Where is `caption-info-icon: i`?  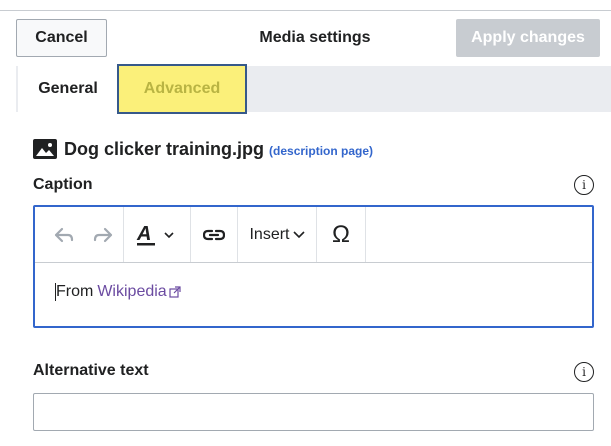
caption-info-icon: i is located at coordinates (584, 185).